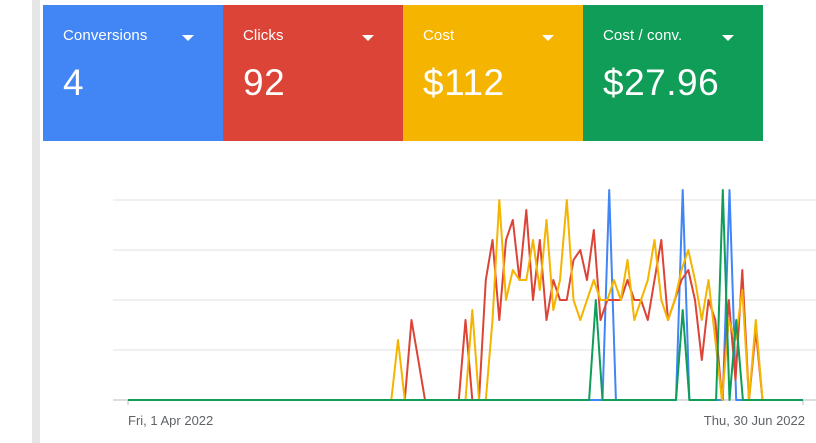  I want to click on x-axis-start-label: Fri, 1 Apr 2022, so click(170, 420).